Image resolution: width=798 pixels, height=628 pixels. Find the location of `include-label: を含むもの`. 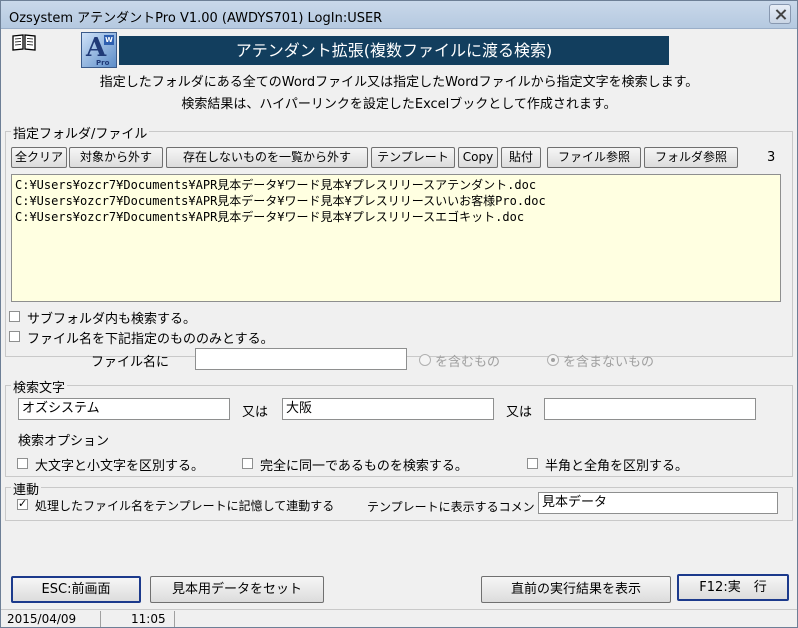

include-label: を含むもの is located at coordinates (468, 362).